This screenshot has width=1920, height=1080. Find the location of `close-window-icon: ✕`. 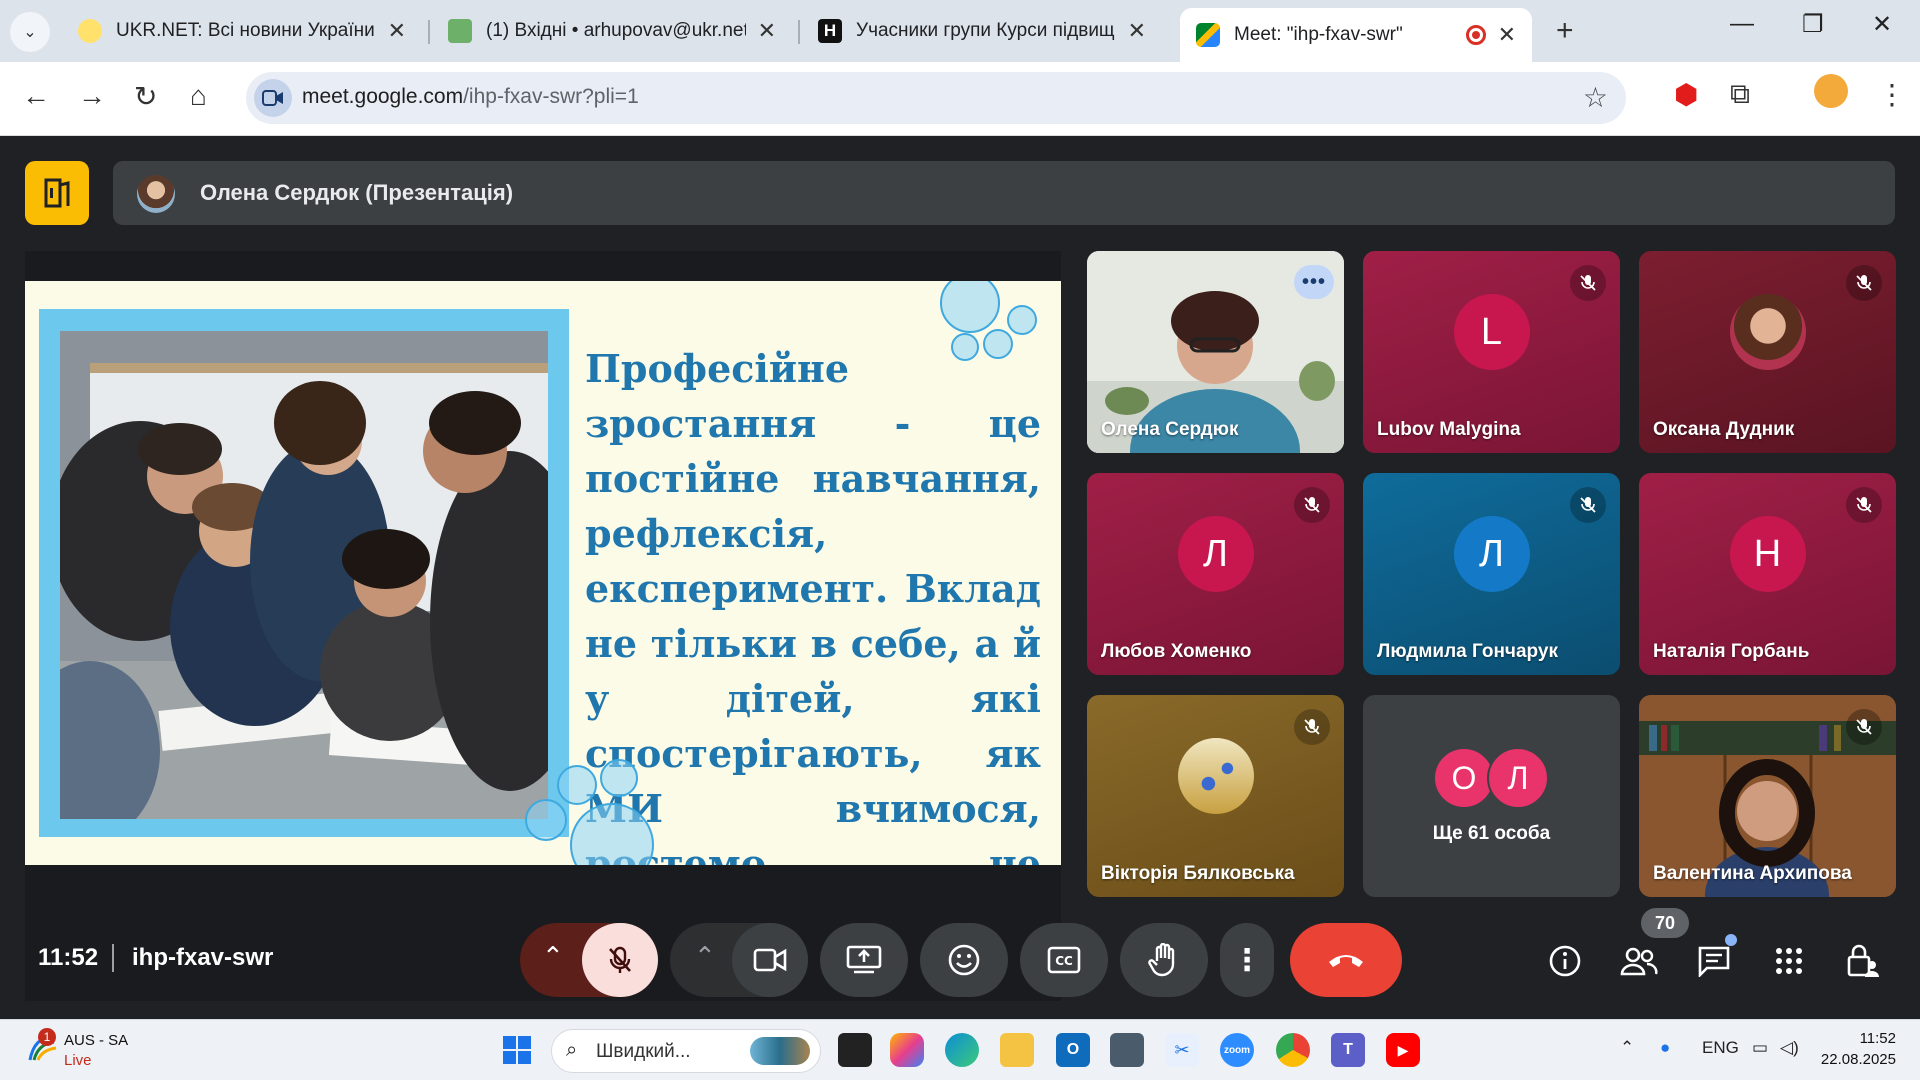

close-window-icon: ✕ is located at coordinates (1882, 24).